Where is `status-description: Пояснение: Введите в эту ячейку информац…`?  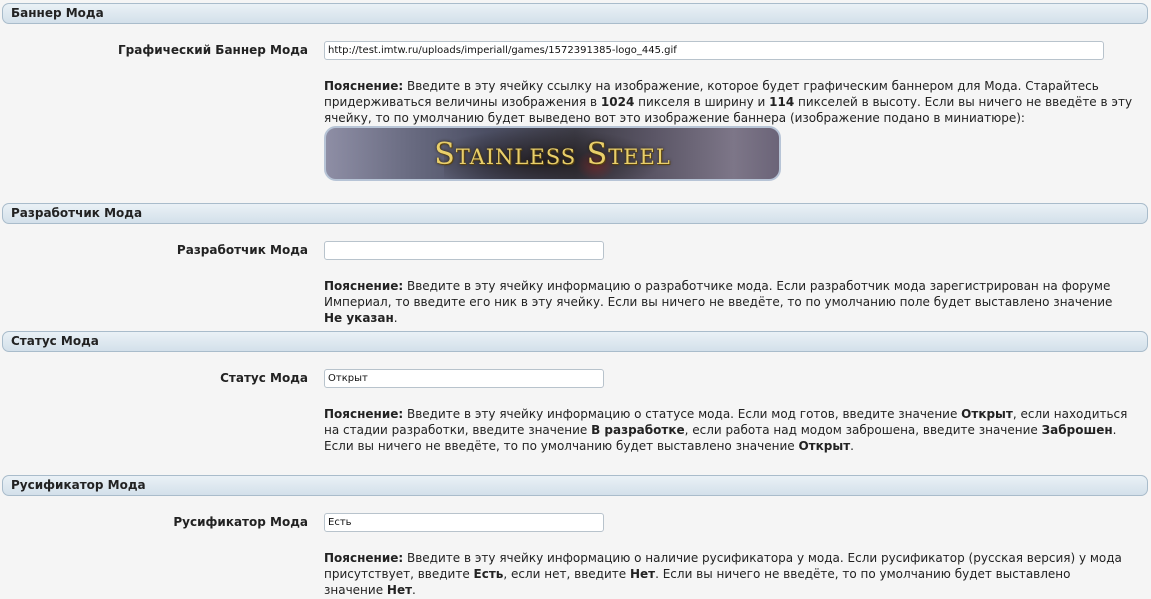
status-description: Пояснение: Введите в эту ячейку информац… is located at coordinates (726, 430).